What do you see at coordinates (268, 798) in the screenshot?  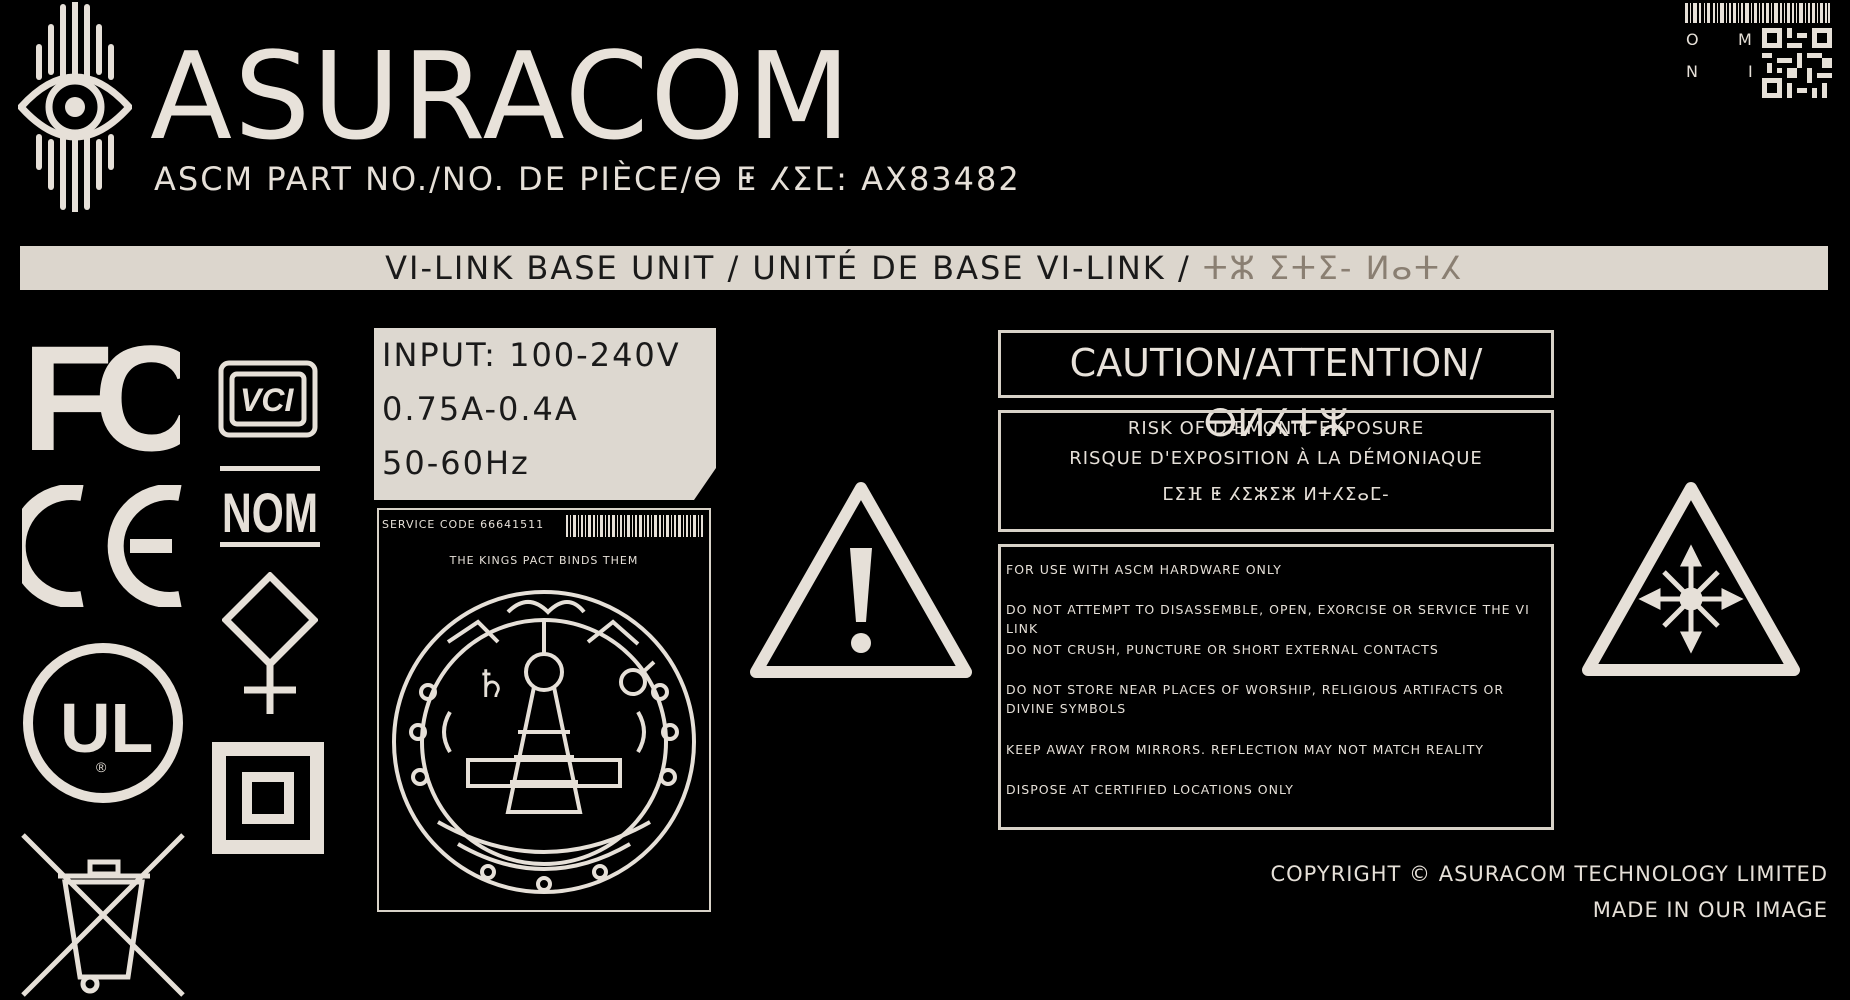 I see `double-square-icon` at bounding box center [268, 798].